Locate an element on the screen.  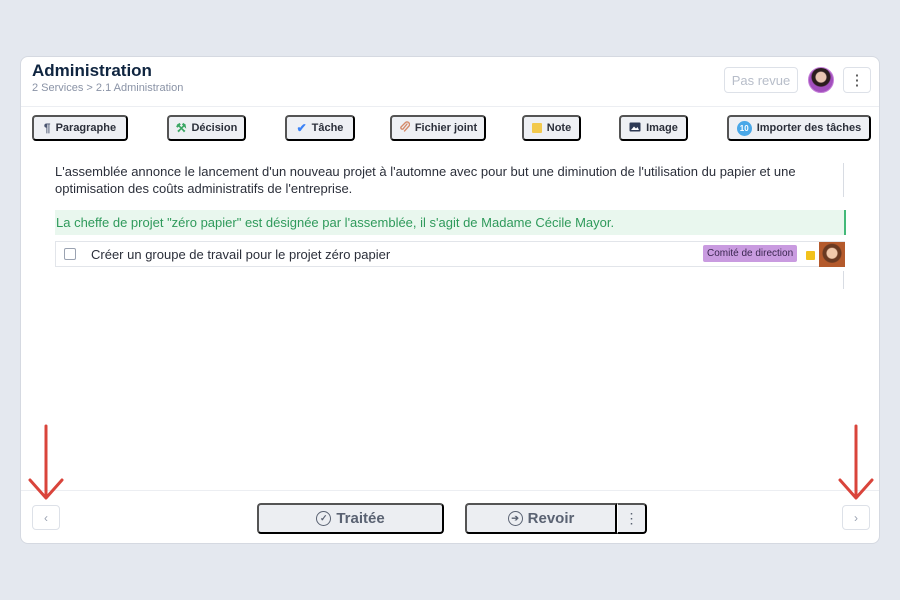
mark-treated-button: ✓ Traitée is located at coordinates (350, 518).